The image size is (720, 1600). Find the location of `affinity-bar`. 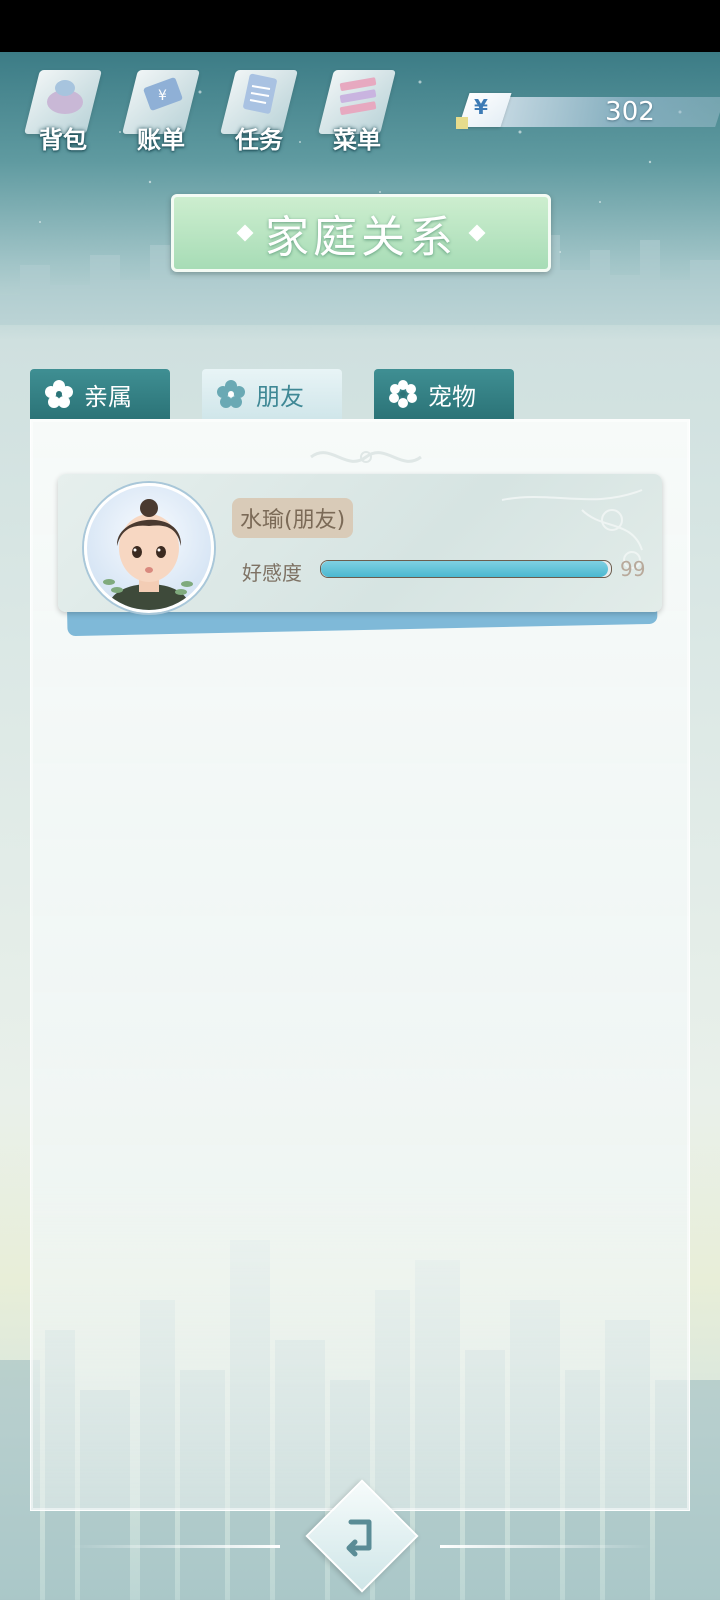

affinity-bar is located at coordinates (466, 569).